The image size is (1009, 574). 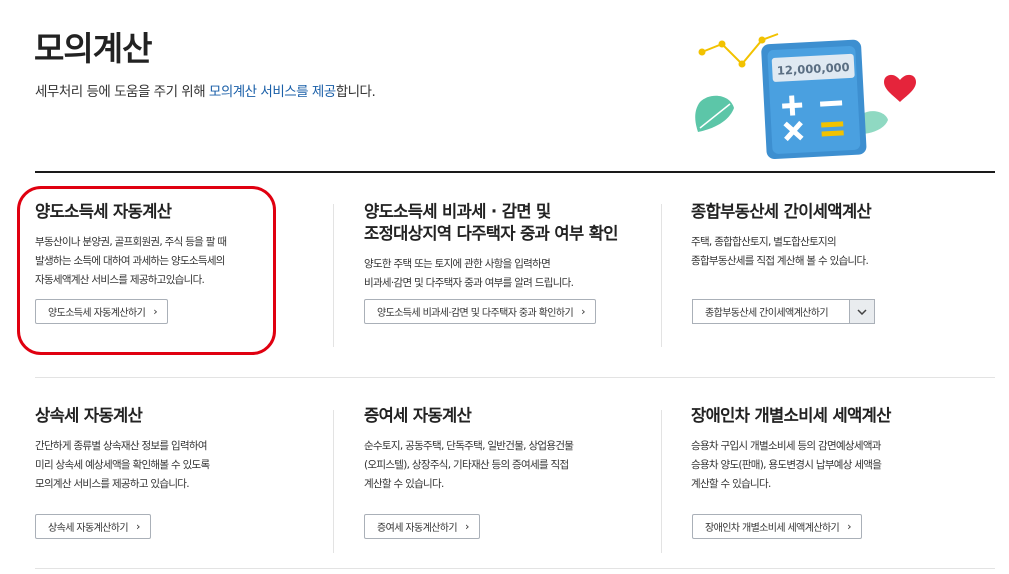 What do you see at coordinates (900, 88) in the screenshot?
I see `heart-icon` at bounding box center [900, 88].